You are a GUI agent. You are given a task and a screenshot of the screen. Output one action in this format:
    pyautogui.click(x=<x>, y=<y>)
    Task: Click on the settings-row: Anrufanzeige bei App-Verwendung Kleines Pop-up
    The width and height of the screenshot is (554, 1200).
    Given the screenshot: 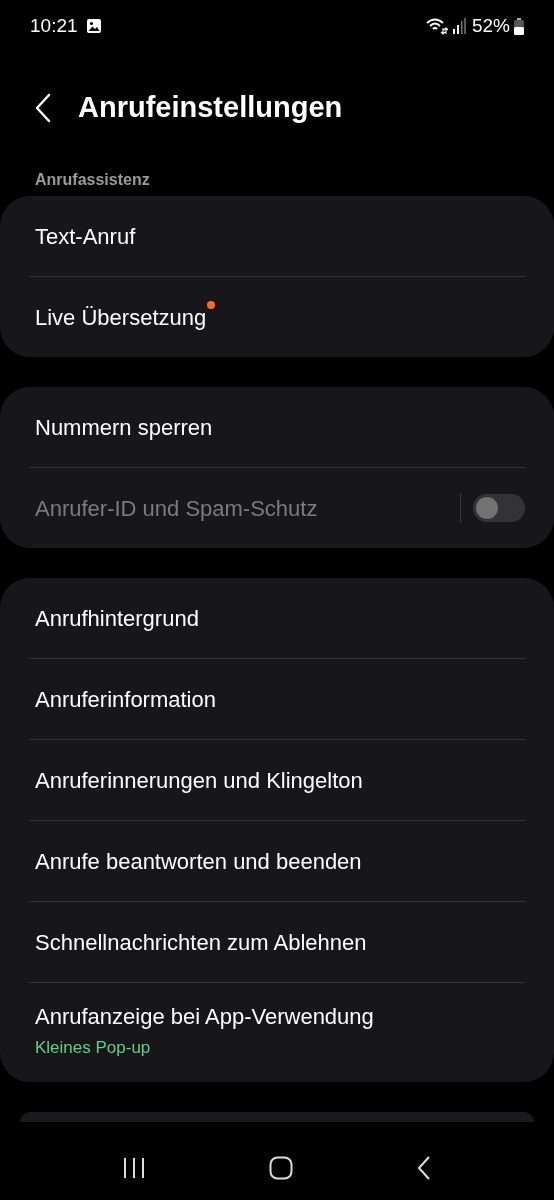 What is the action you would take?
    pyautogui.click(x=277, y=1032)
    